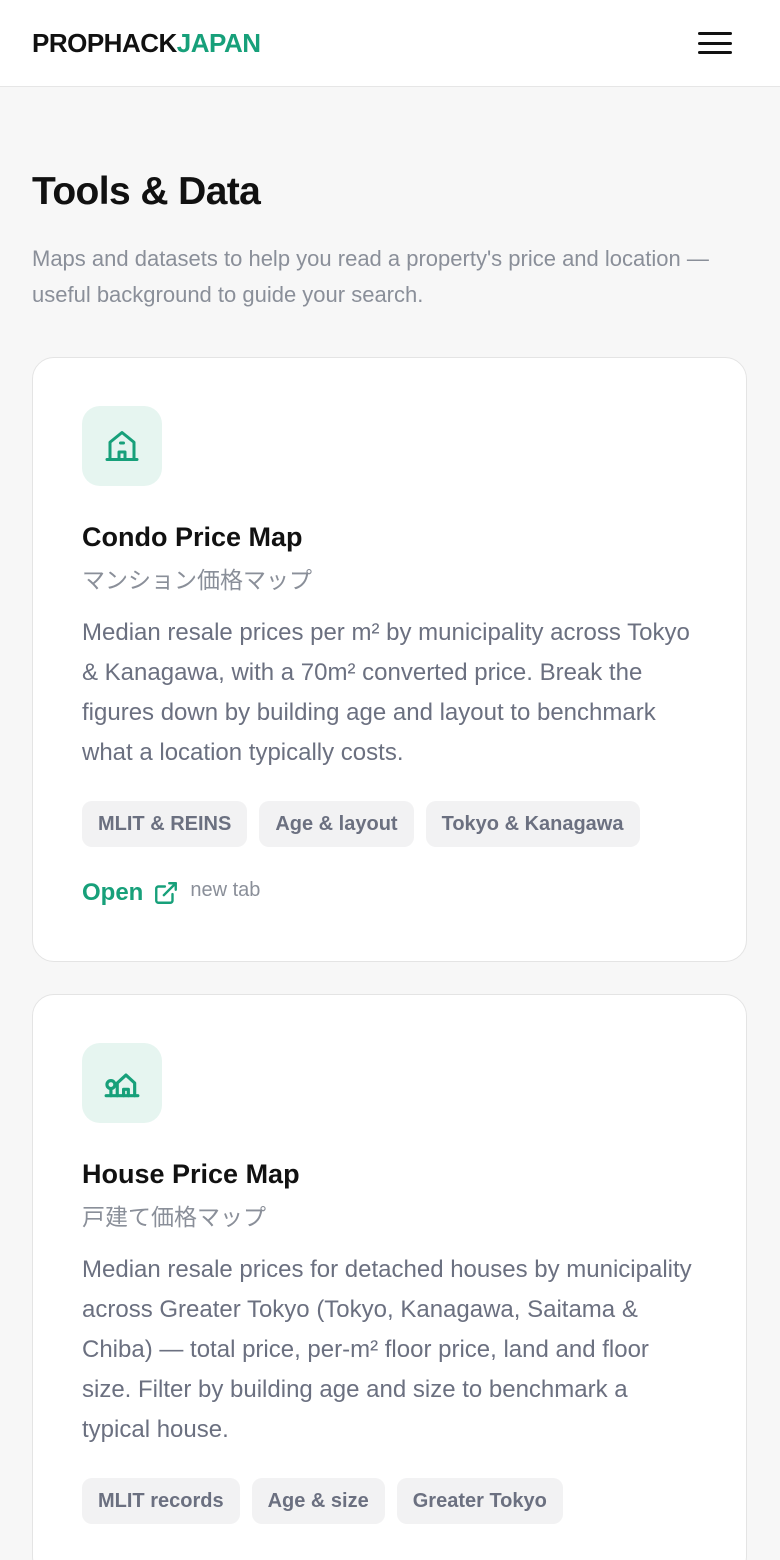  Describe the element at coordinates (218, 42) in the screenshot. I see `logo-text-japan: JAPAN` at that location.